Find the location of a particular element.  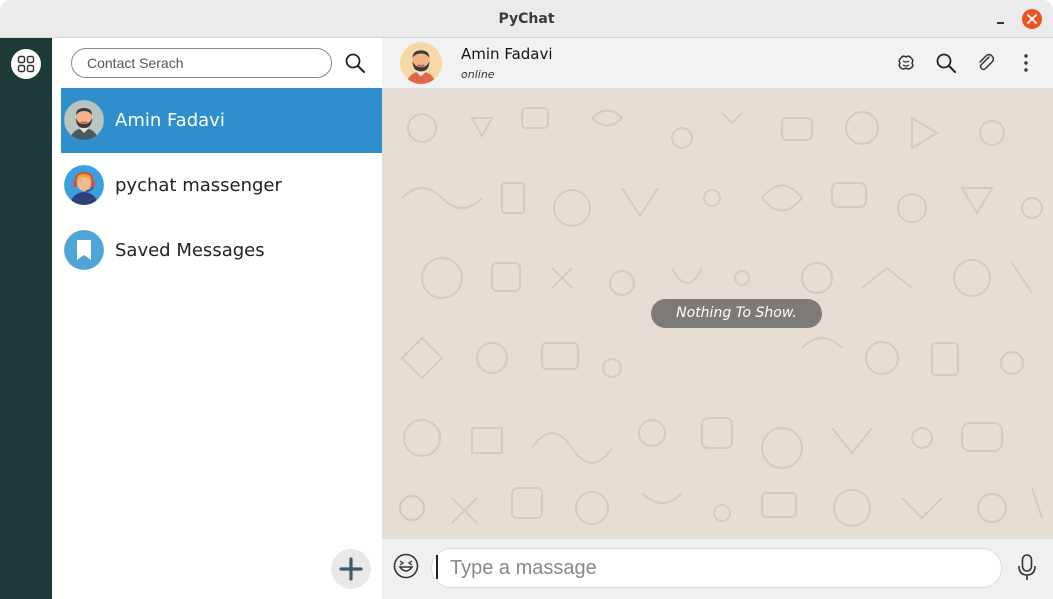

message-input is located at coordinates (716, 568).